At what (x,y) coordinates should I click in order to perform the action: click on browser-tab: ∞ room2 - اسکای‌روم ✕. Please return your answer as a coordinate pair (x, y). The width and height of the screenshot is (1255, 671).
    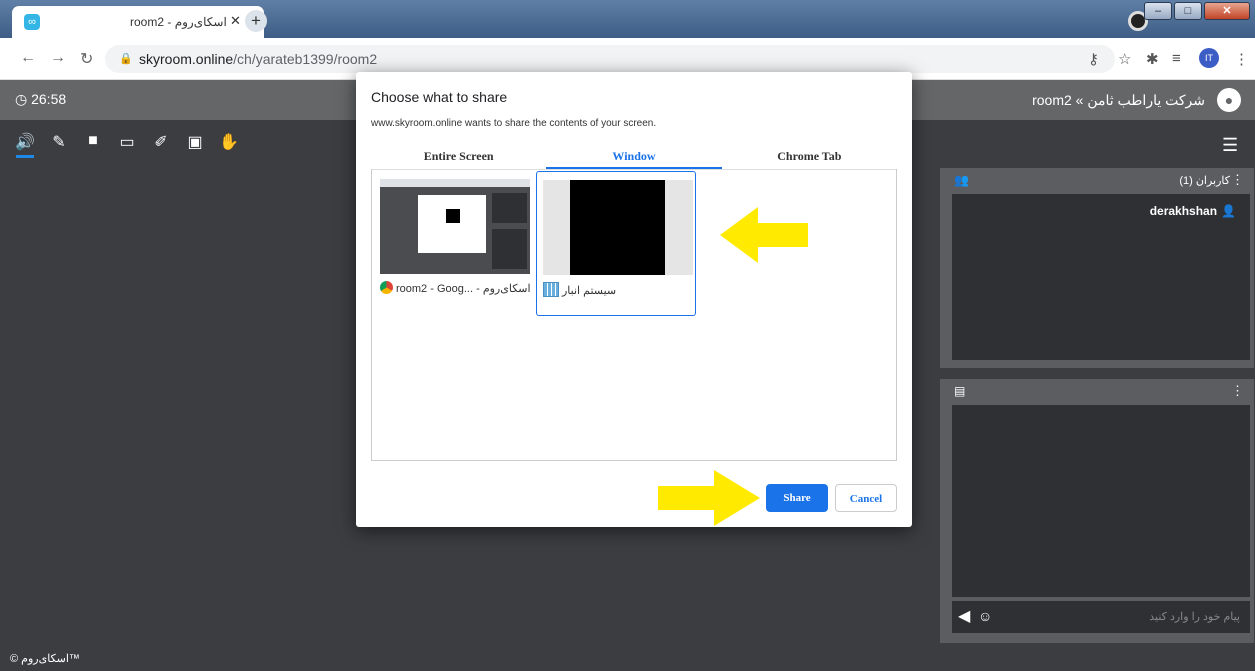
    Looking at the image, I should click on (138, 22).